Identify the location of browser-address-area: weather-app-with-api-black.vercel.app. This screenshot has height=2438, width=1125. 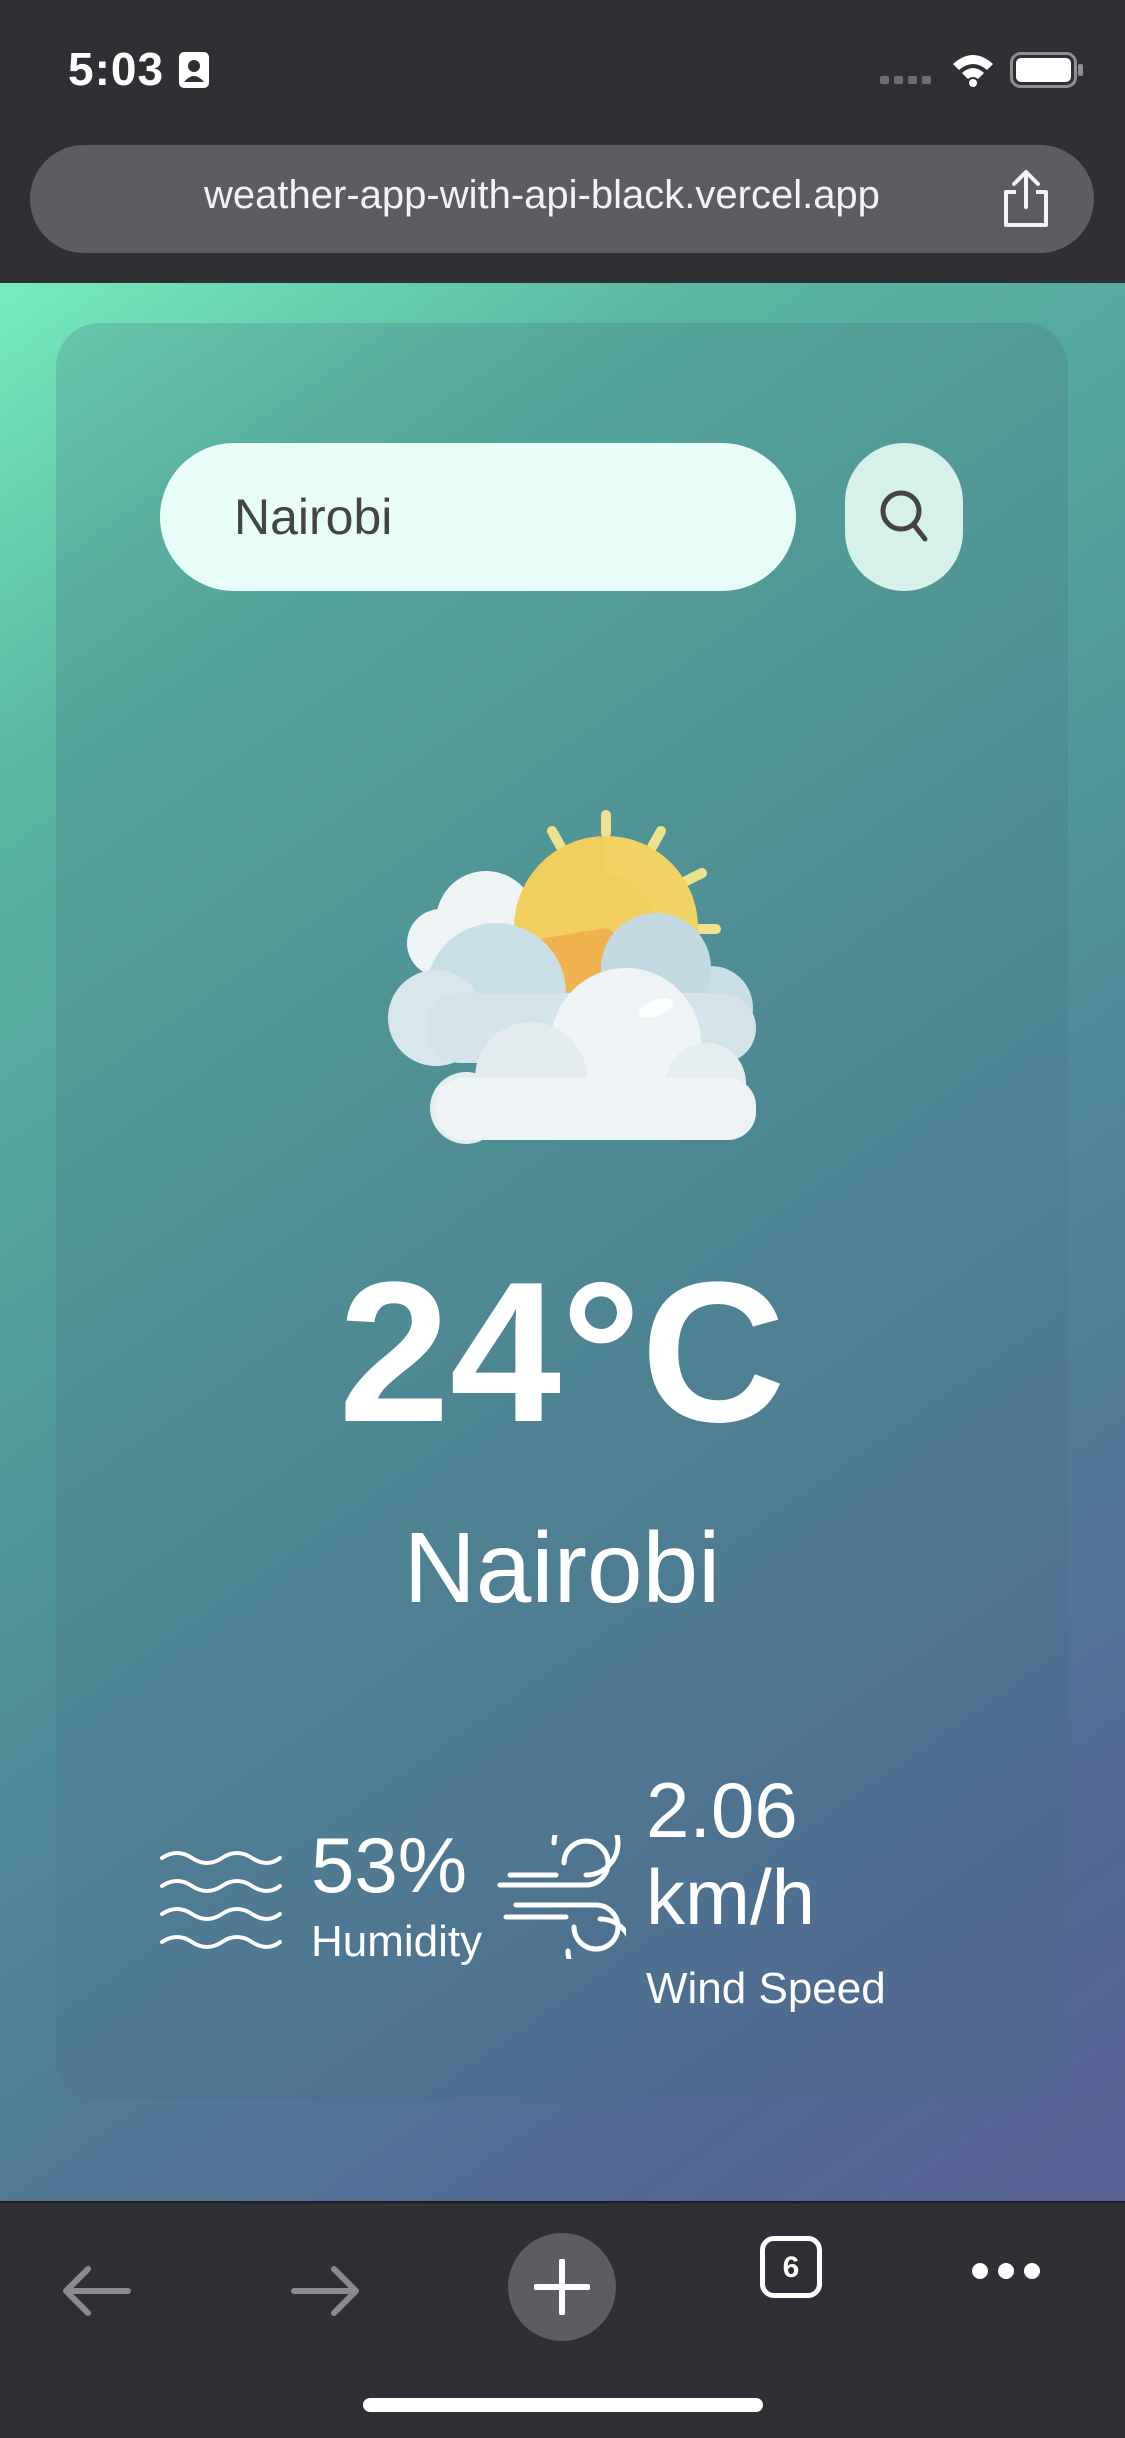
(562, 210).